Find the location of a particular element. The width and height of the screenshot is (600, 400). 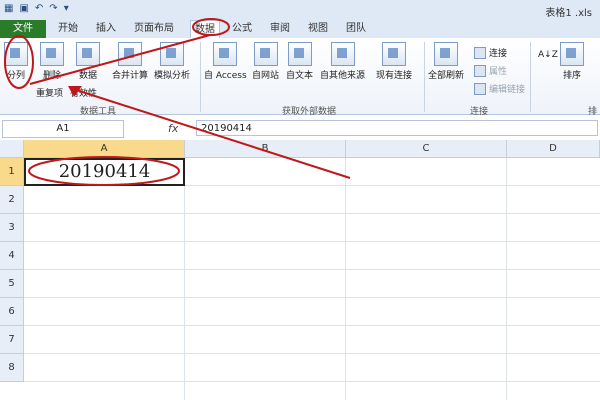

connections-button: 连接 is located at coordinates (490, 52).